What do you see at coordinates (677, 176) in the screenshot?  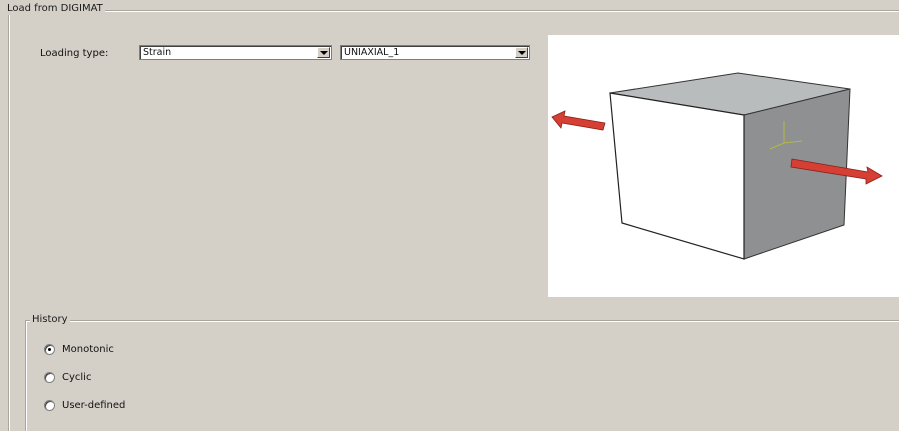 I see `cube-front-face` at bounding box center [677, 176].